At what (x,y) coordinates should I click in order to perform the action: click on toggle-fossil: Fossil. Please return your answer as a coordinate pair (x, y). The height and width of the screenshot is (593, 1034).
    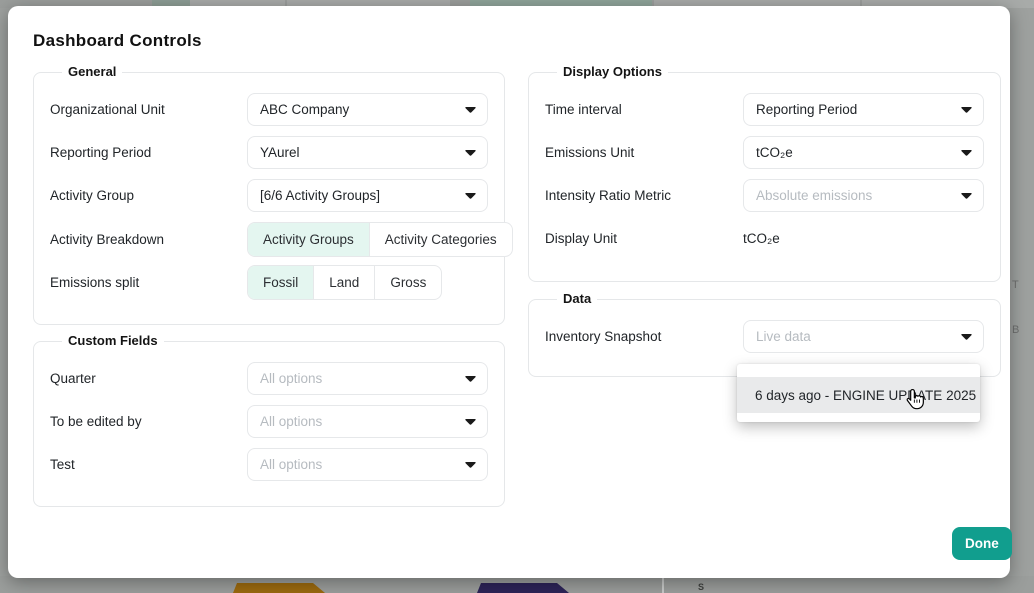
    Looking at the image, I should click on (281, 282).